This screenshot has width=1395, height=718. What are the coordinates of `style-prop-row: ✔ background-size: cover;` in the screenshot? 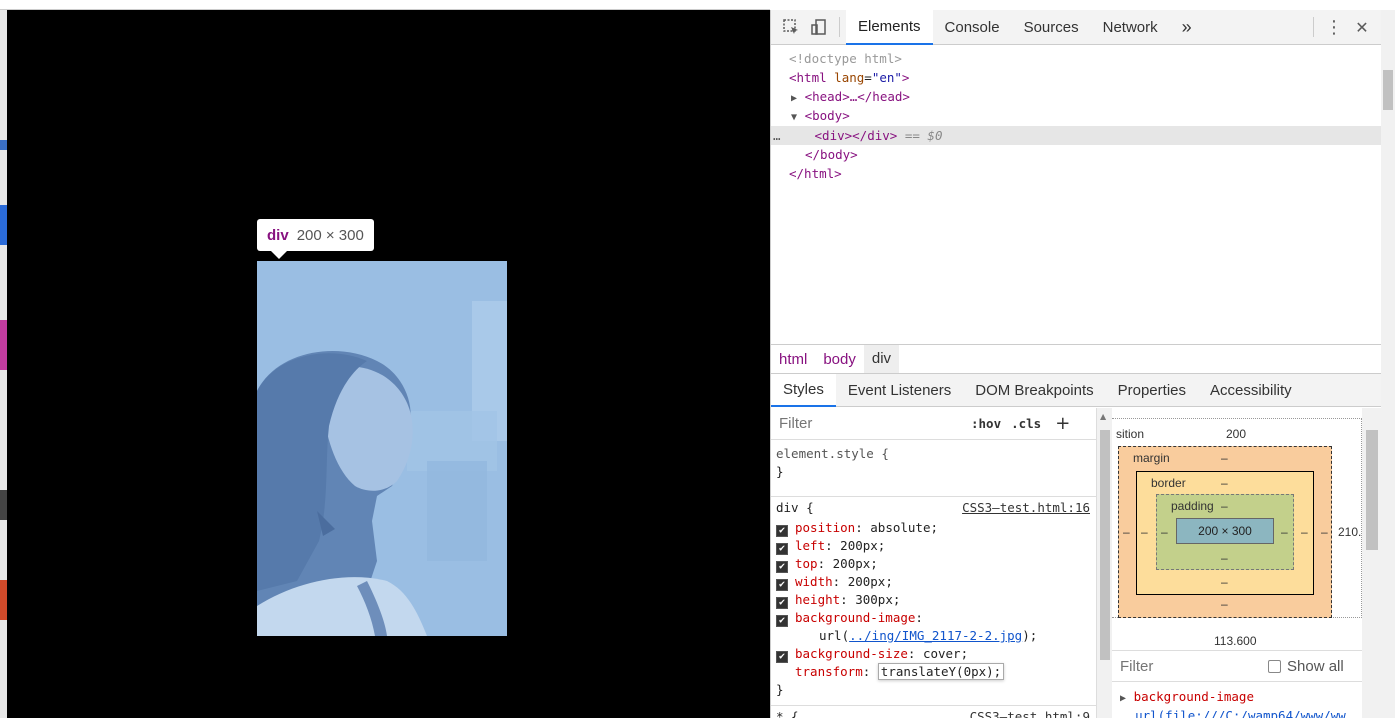 It's located at (872, 654).